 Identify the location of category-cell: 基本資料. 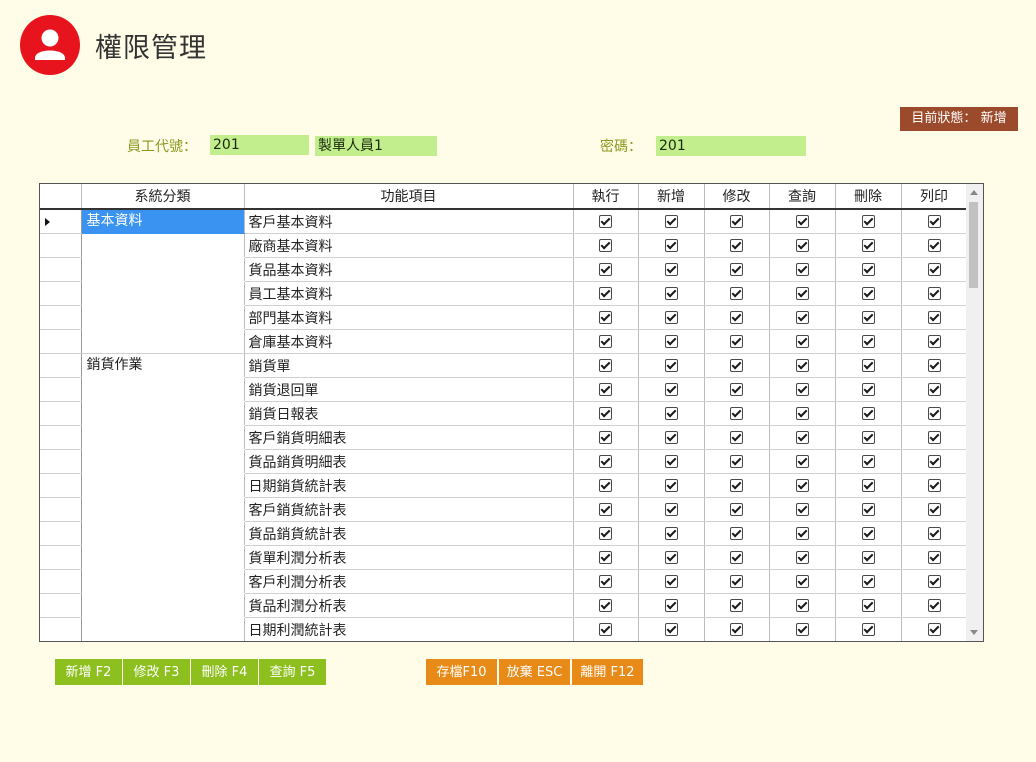
(163, 221).